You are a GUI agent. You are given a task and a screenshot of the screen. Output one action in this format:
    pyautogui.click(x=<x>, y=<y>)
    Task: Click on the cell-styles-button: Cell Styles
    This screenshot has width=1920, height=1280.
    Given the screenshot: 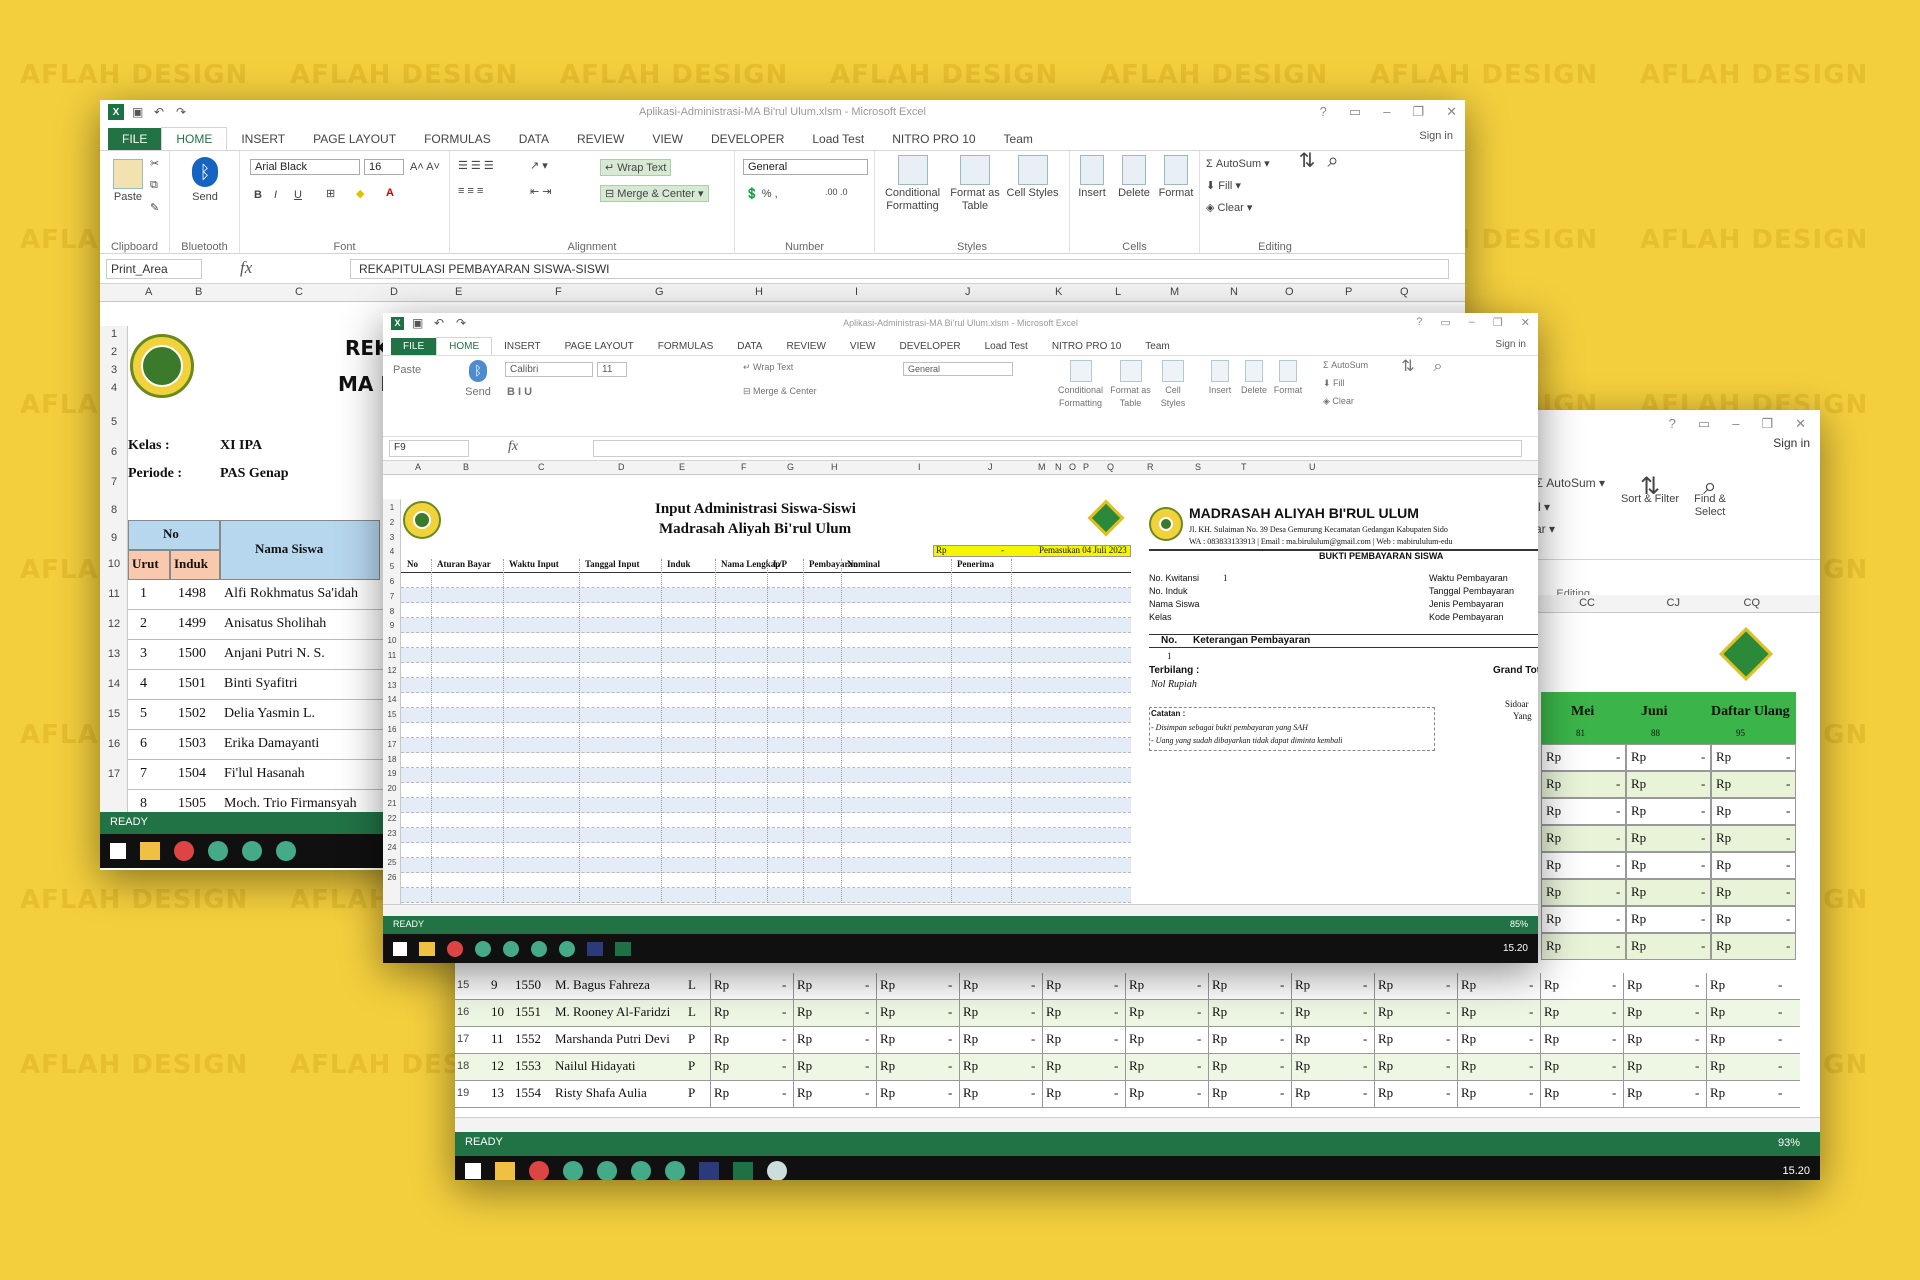 What is the action you would take?
    pyautogui.click(x=1032, y=177)
    